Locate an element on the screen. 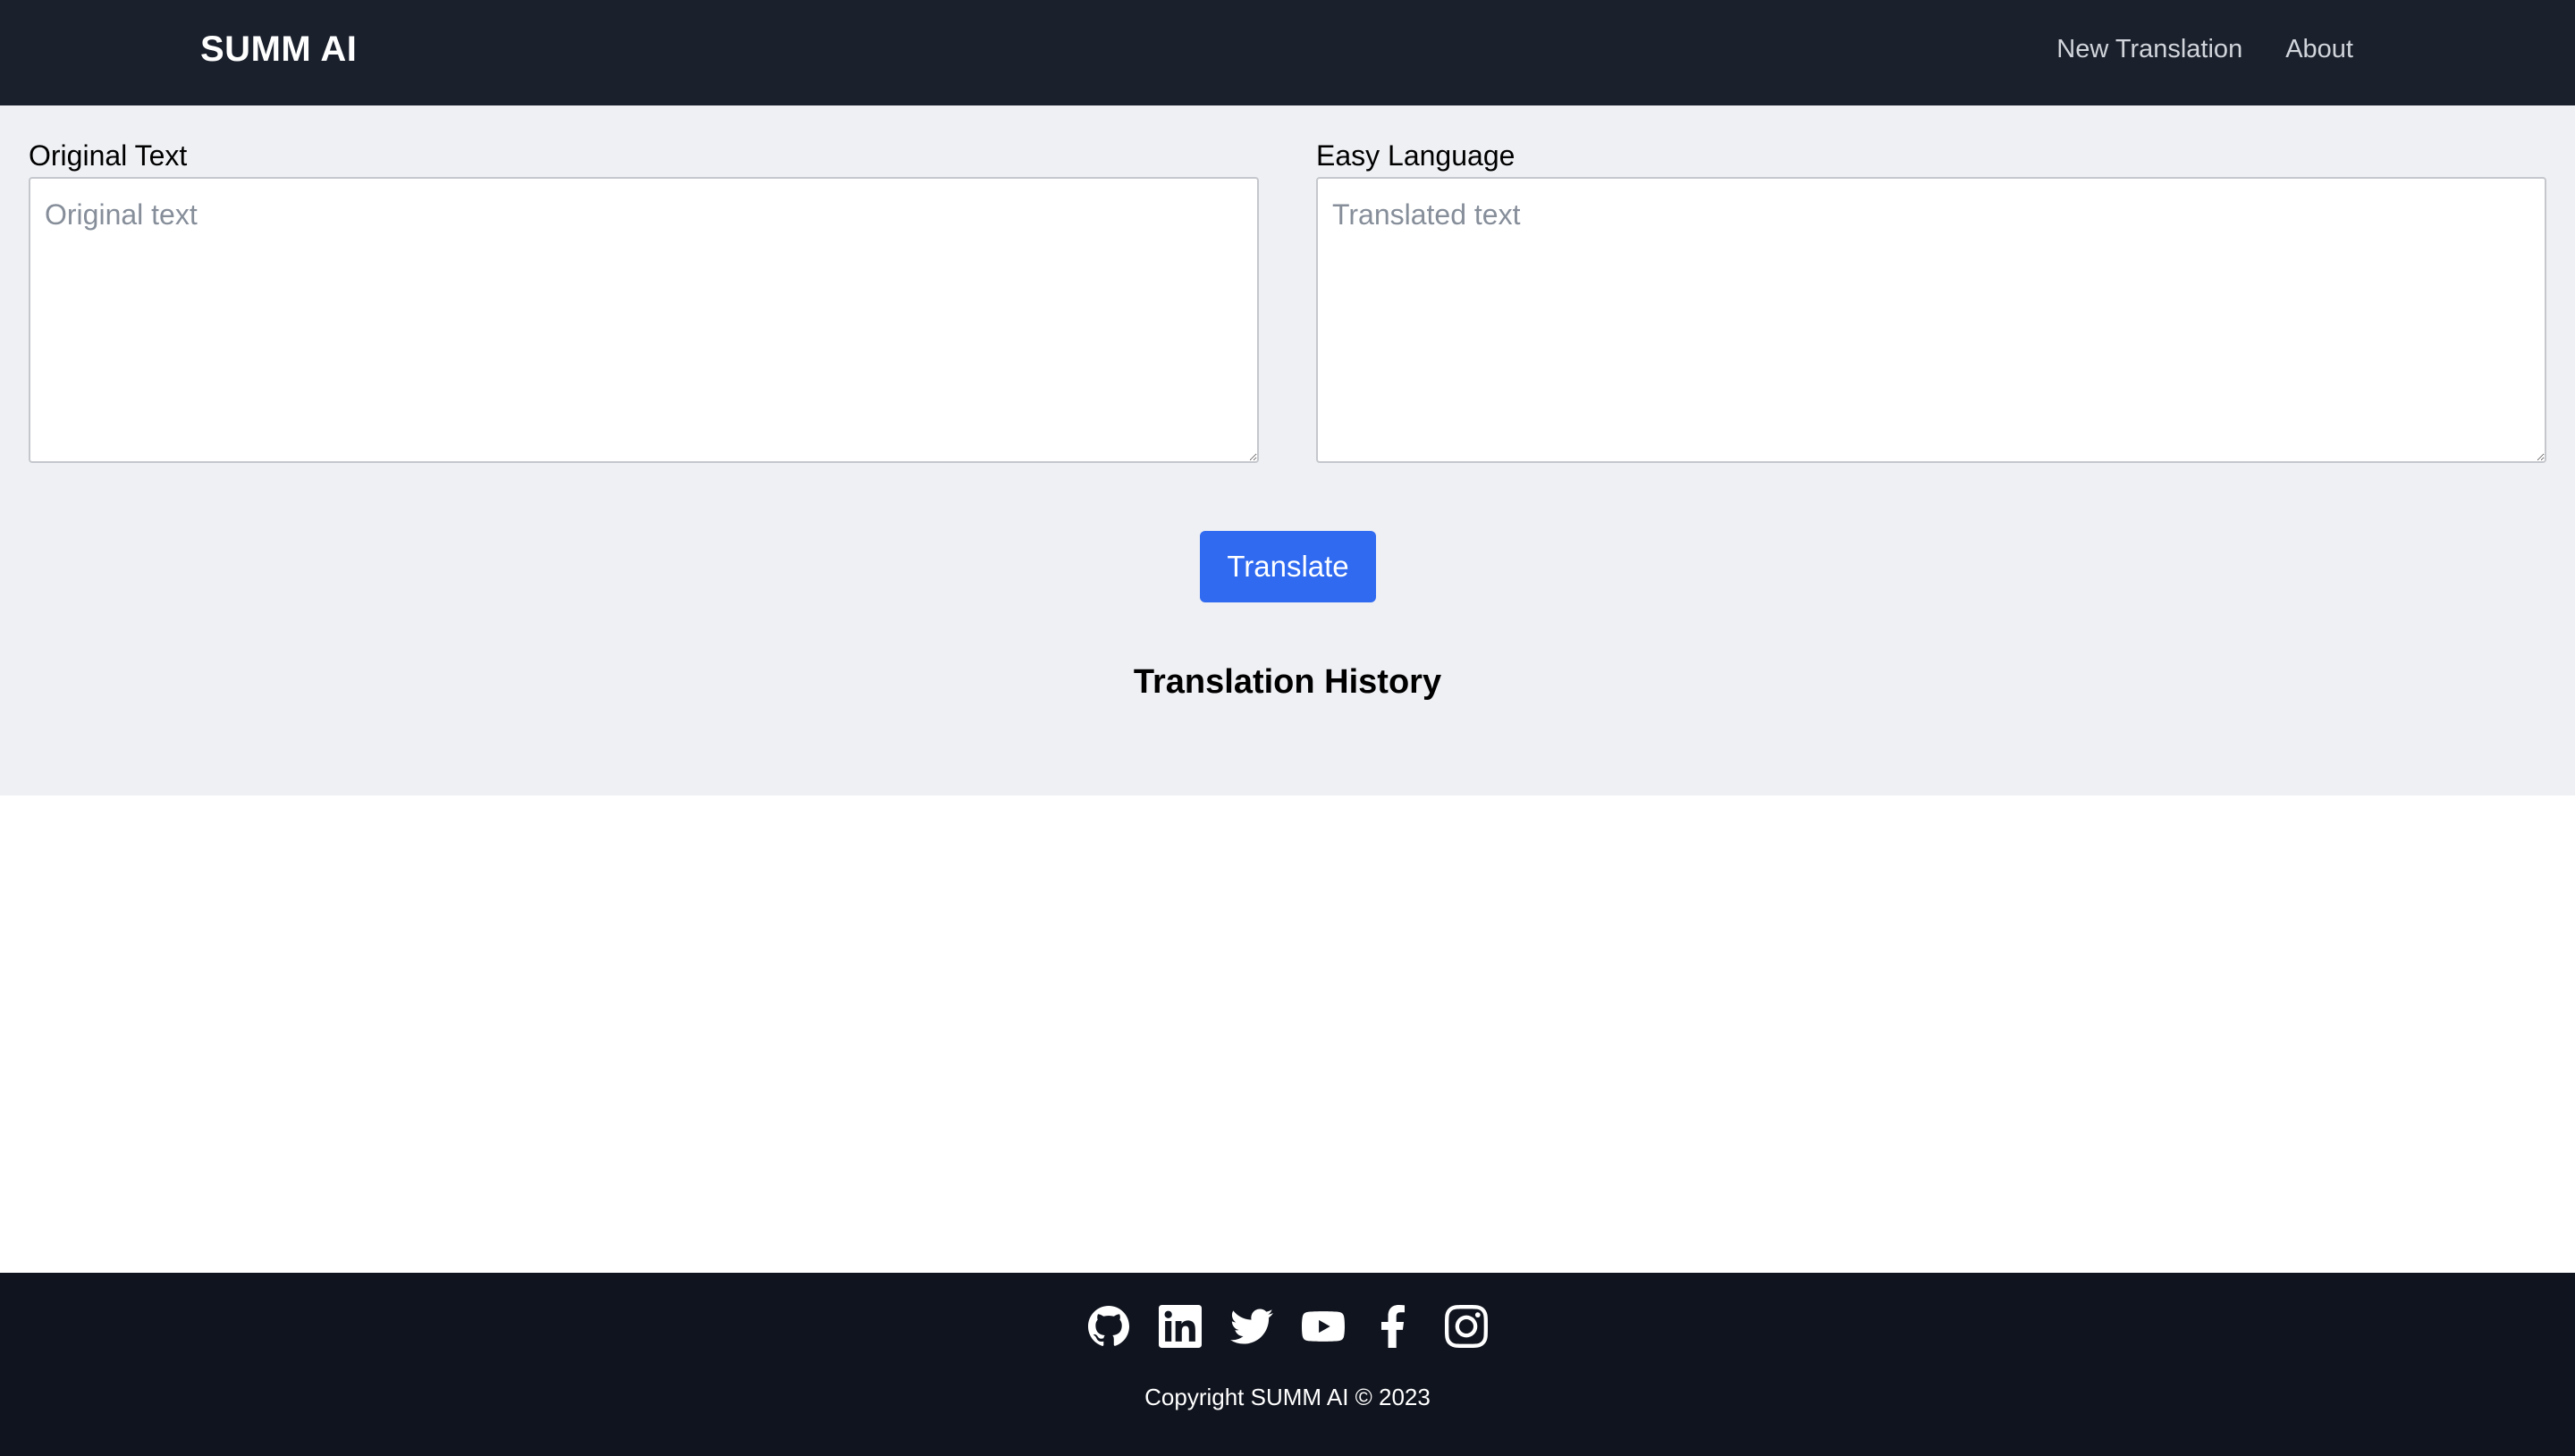 The image size is (2575, 1456). original-text-field: Original Text is located at coordinates (644, 301).